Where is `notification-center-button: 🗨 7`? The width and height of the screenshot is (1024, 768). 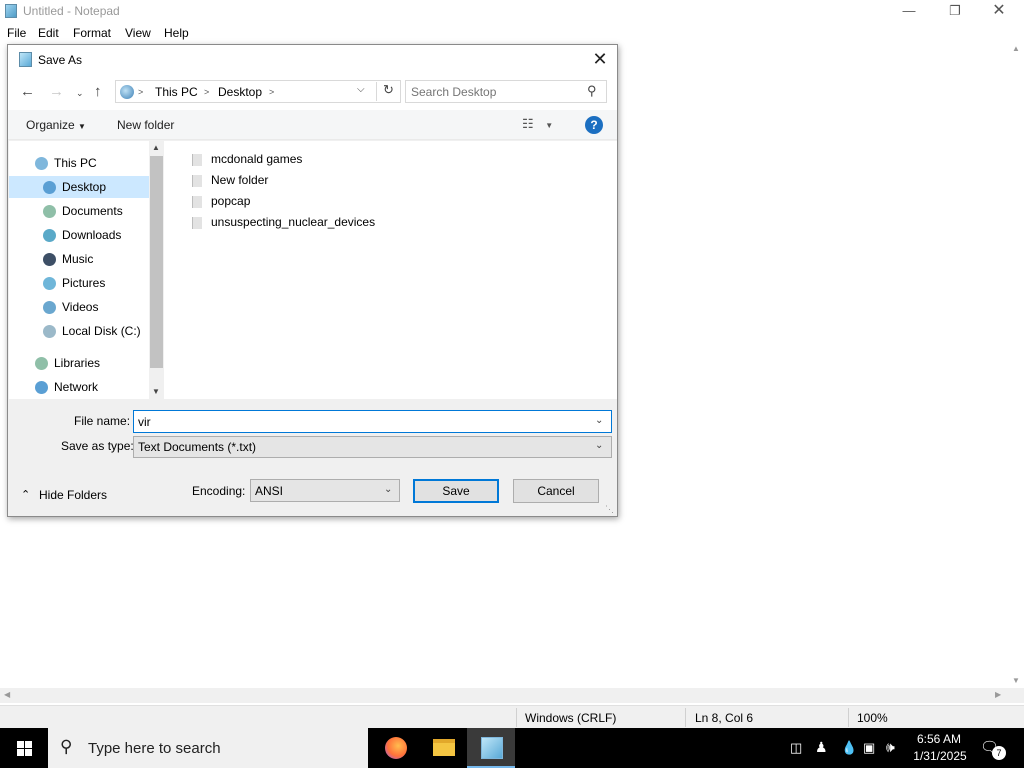 notification-center-button: 🗨 7 is located at coordinates (993, 749).